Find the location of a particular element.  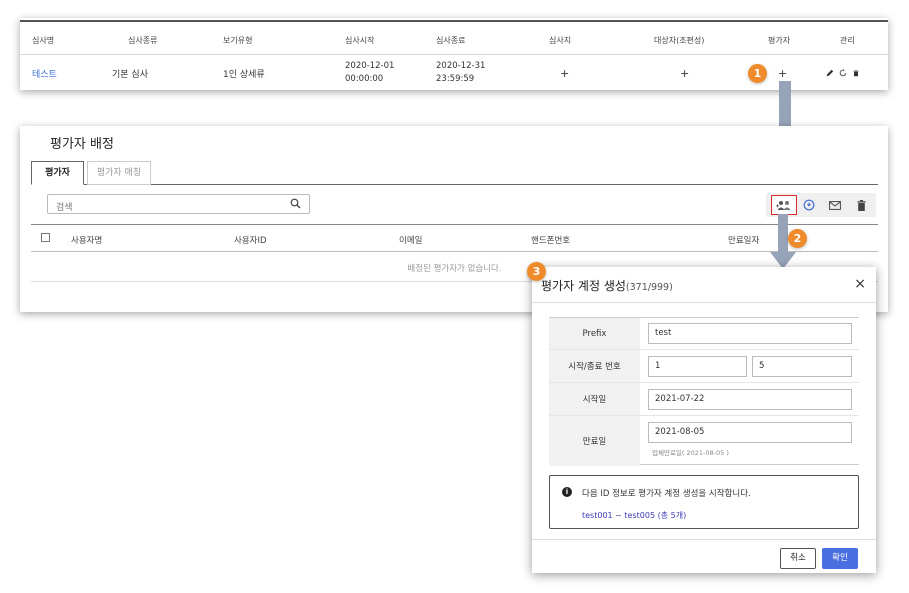

add-sheet-button: + is located at coordinates (564, 73).